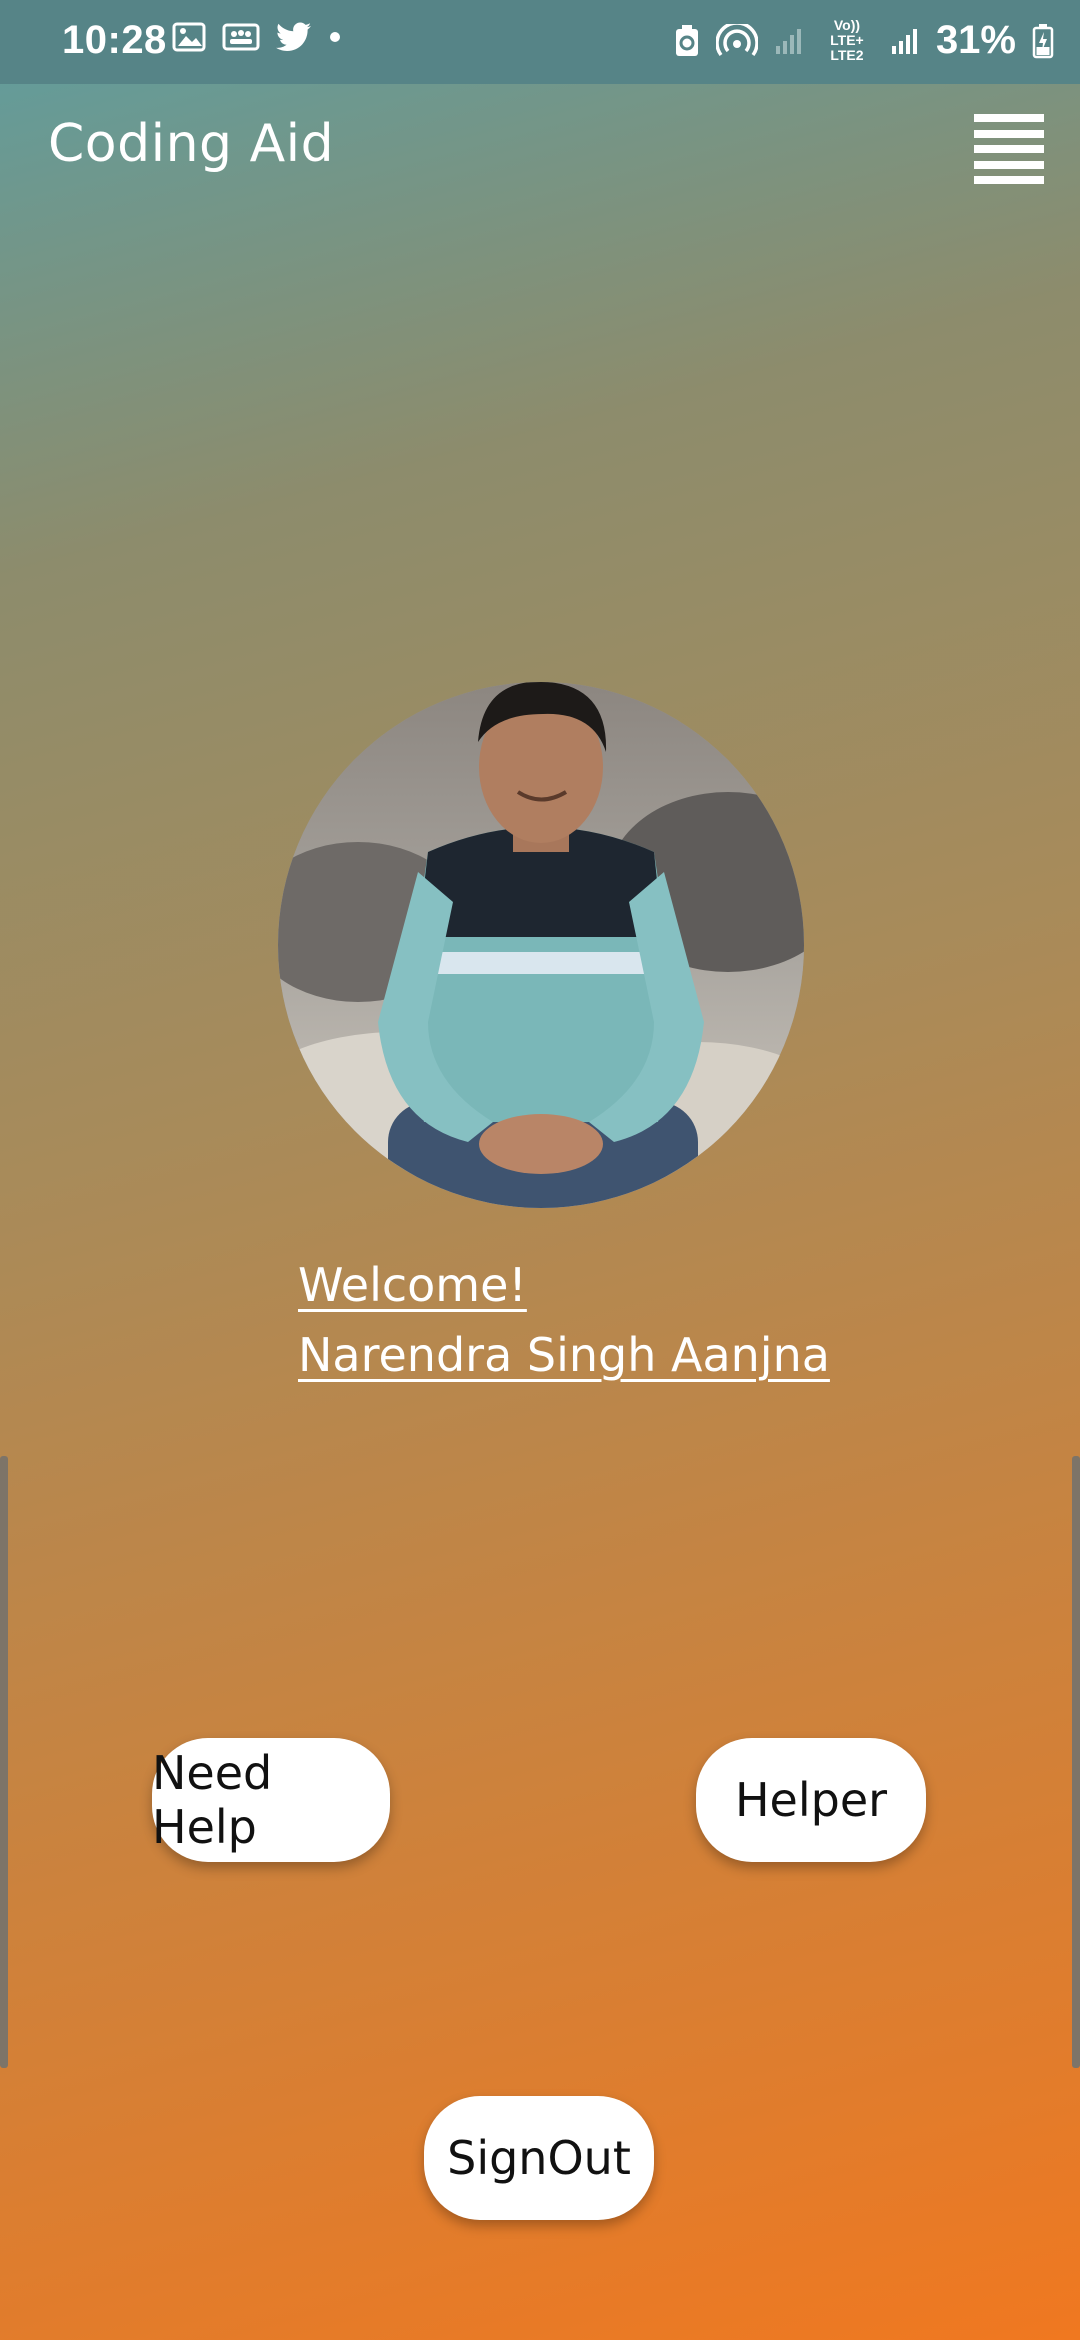 This screenshot has width=1080, height=2340. I want to click on battery-saver-icon, so click(686, 40).